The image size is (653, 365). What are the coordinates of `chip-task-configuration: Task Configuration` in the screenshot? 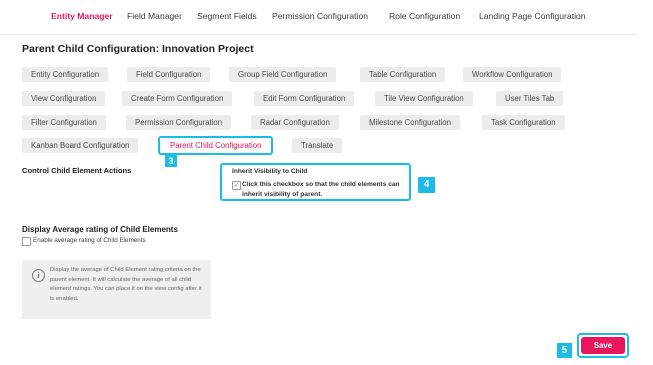 It's located at (523, 122).